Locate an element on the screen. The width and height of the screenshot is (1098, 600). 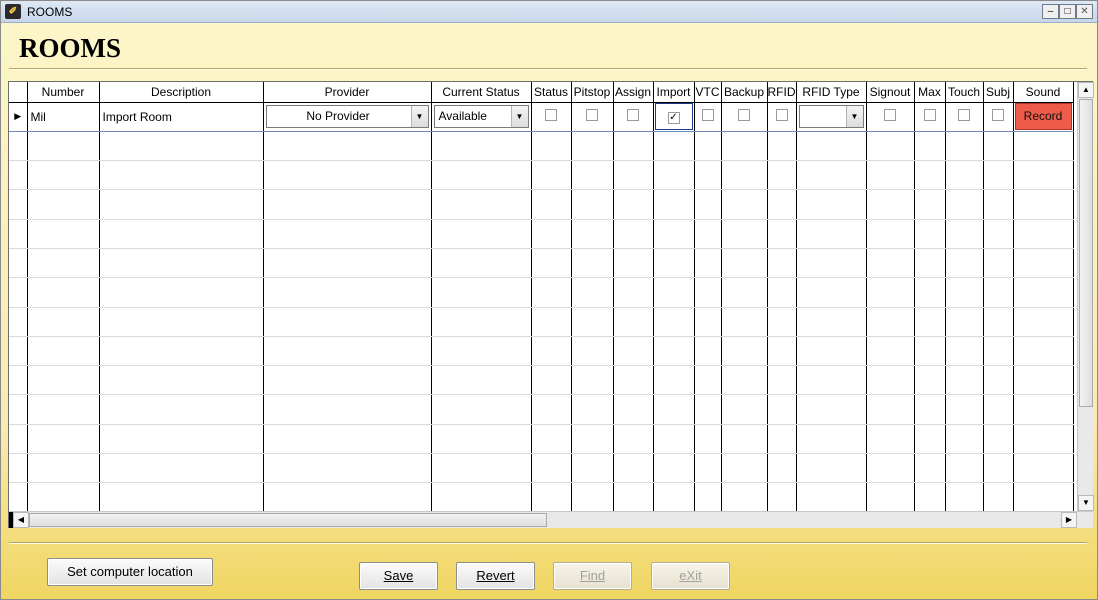
header-provider: Provider is located at coordinates (347, 92).